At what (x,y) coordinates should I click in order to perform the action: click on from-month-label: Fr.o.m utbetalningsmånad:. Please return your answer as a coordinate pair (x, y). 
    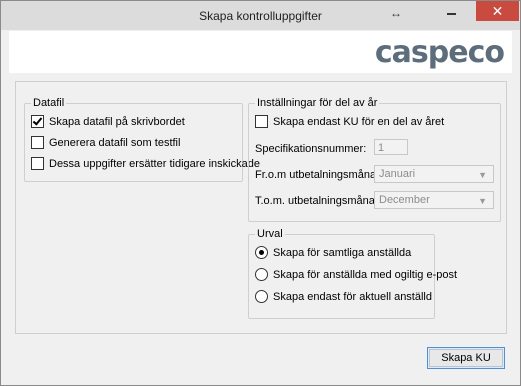
    Looking at the image, I should click on (320, 175).